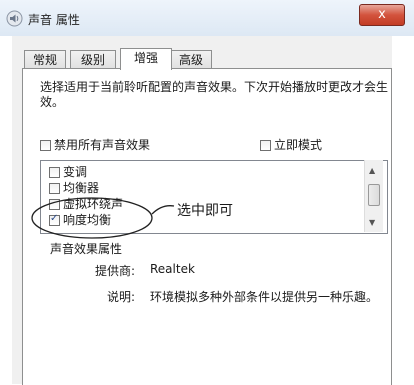  I want to click on effect-properties-label: 声音效果属性, so click(86, 249).